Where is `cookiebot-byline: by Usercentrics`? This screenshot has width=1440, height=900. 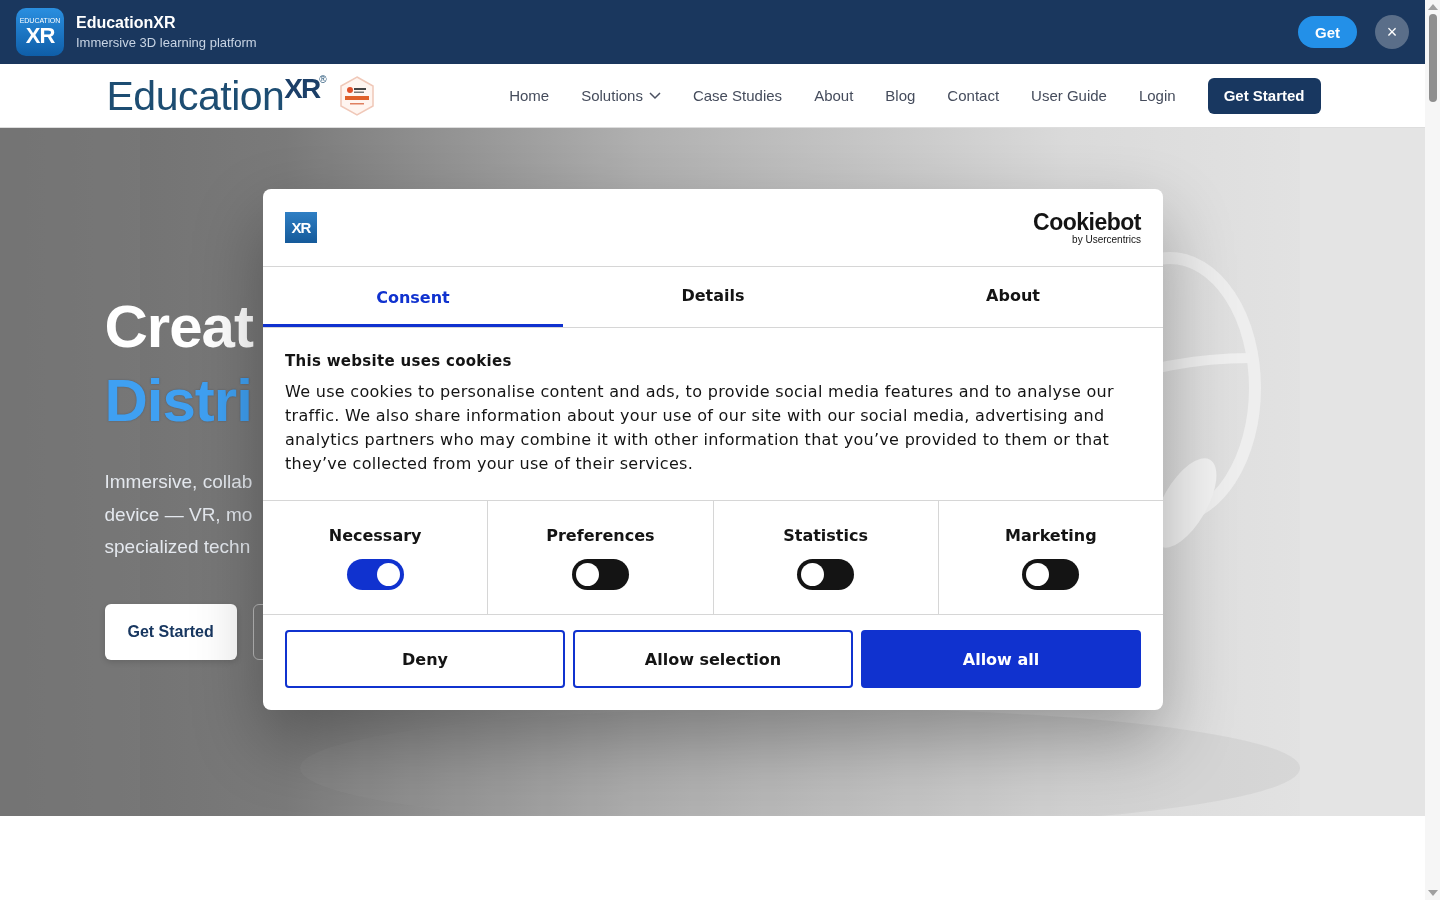 cookiebot-byline: by Usercentrics is located at coordinates (1106, 239).